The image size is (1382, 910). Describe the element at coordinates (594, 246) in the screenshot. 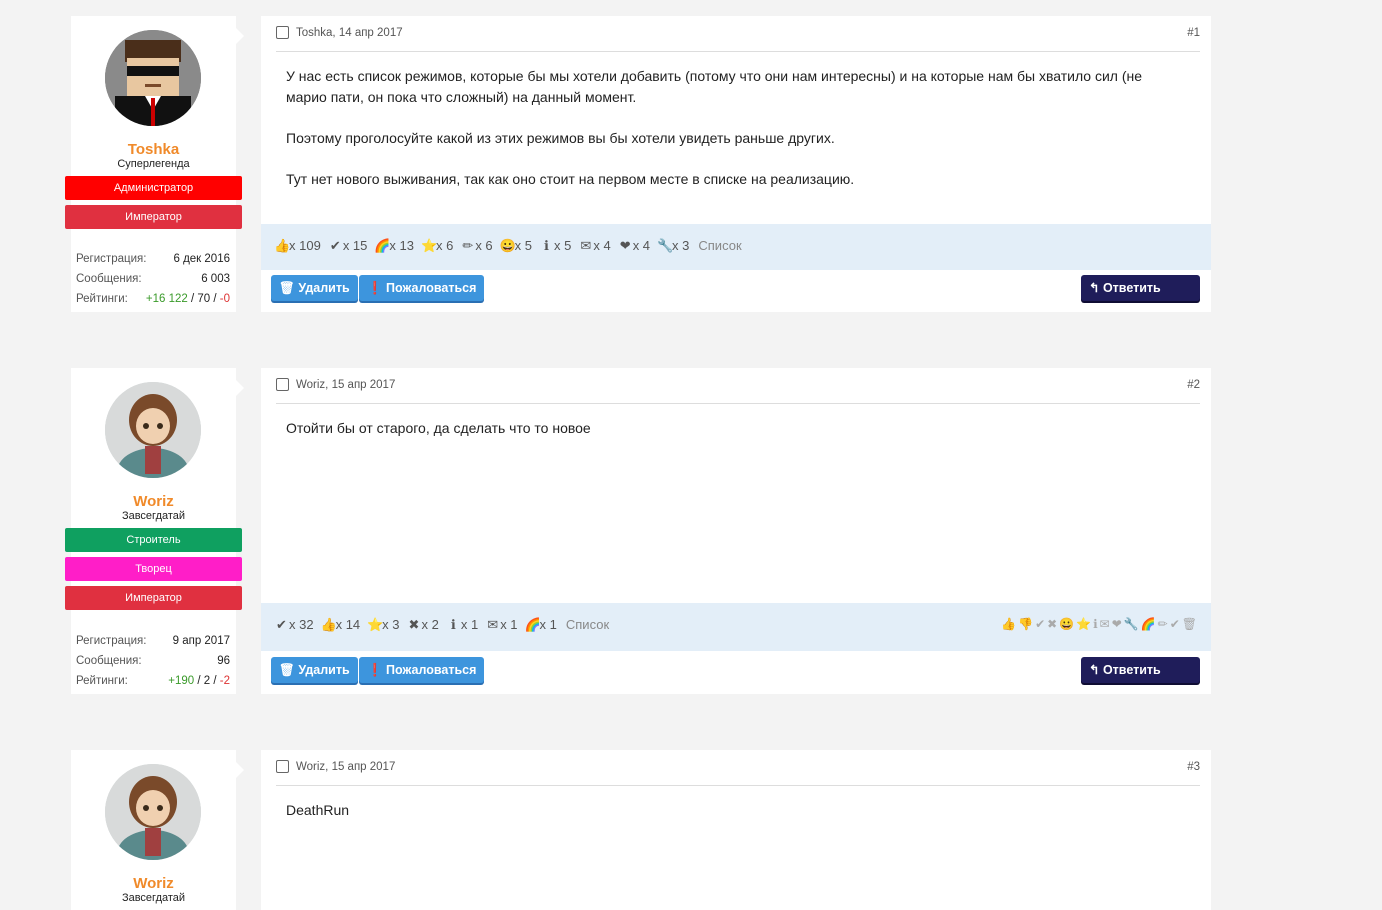

I see `like-item: ✉ x 4` at that location.